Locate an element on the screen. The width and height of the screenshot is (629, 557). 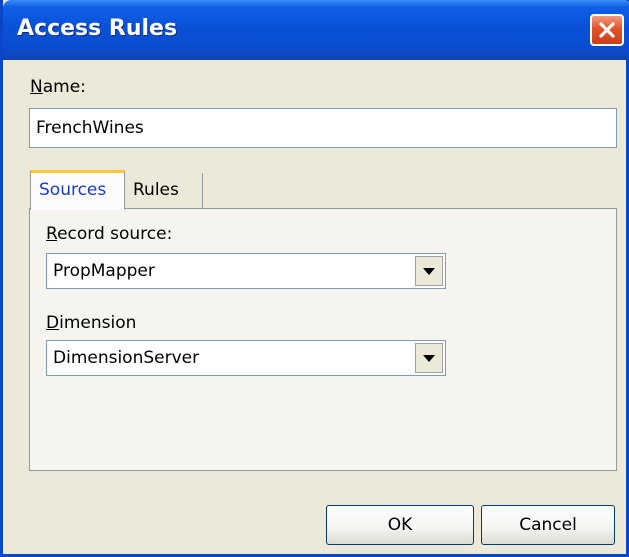
record-source-label: Record source: is located at coordinates (109, 234).